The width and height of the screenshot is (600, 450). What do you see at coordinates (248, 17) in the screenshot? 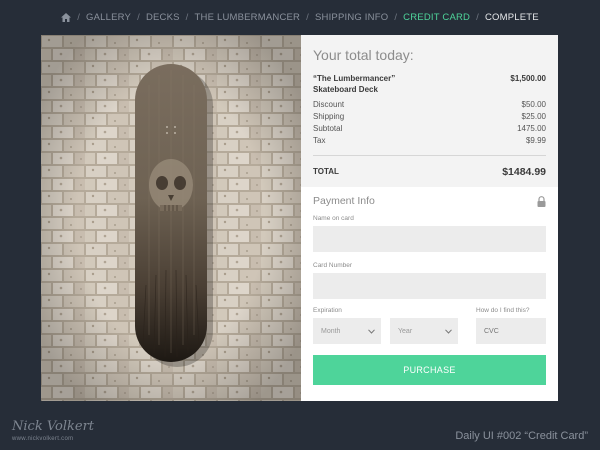
I see `breadcrumb-the-lumbermancer: THE LUMBERMANCER` at bounding box center [248, 17].